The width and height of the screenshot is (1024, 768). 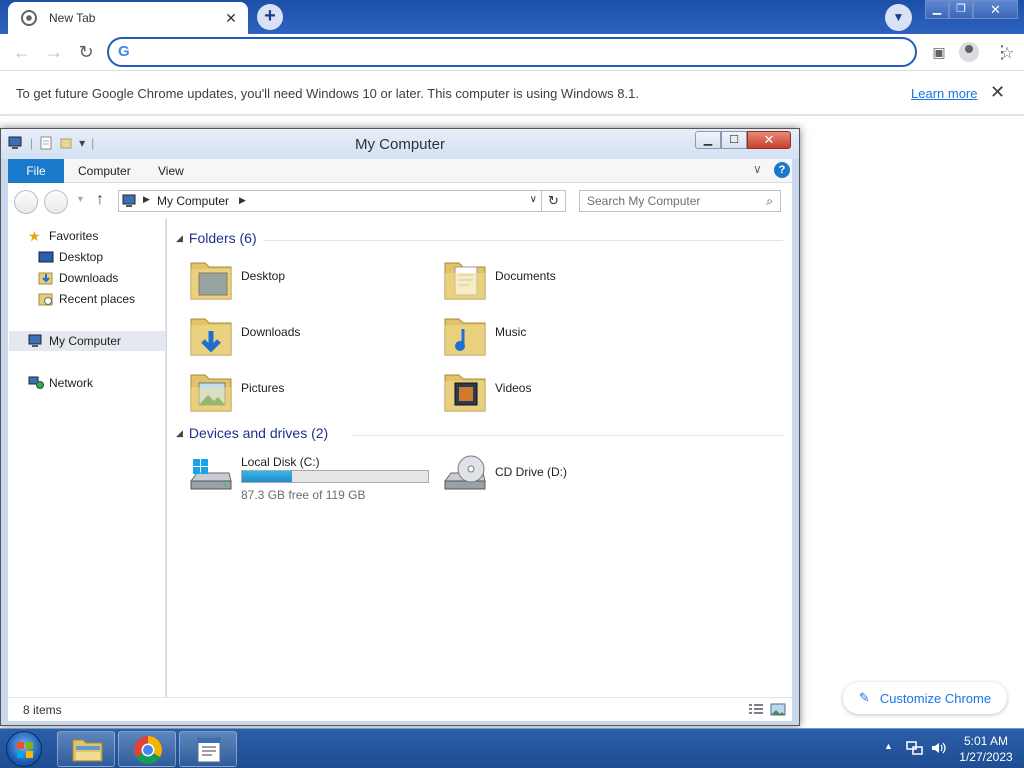 What do you see at coordinates (171, 171) in the screenshot?
I see `ribbon-tab-view: View` at bounding box center [171, 171].